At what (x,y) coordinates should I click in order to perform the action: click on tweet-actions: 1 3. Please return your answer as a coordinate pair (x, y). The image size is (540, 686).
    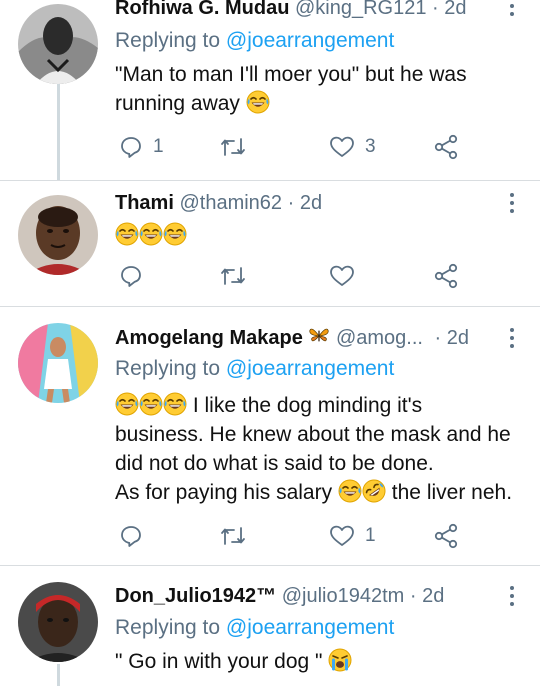
    Looking at the image, I should click on (315, 147).